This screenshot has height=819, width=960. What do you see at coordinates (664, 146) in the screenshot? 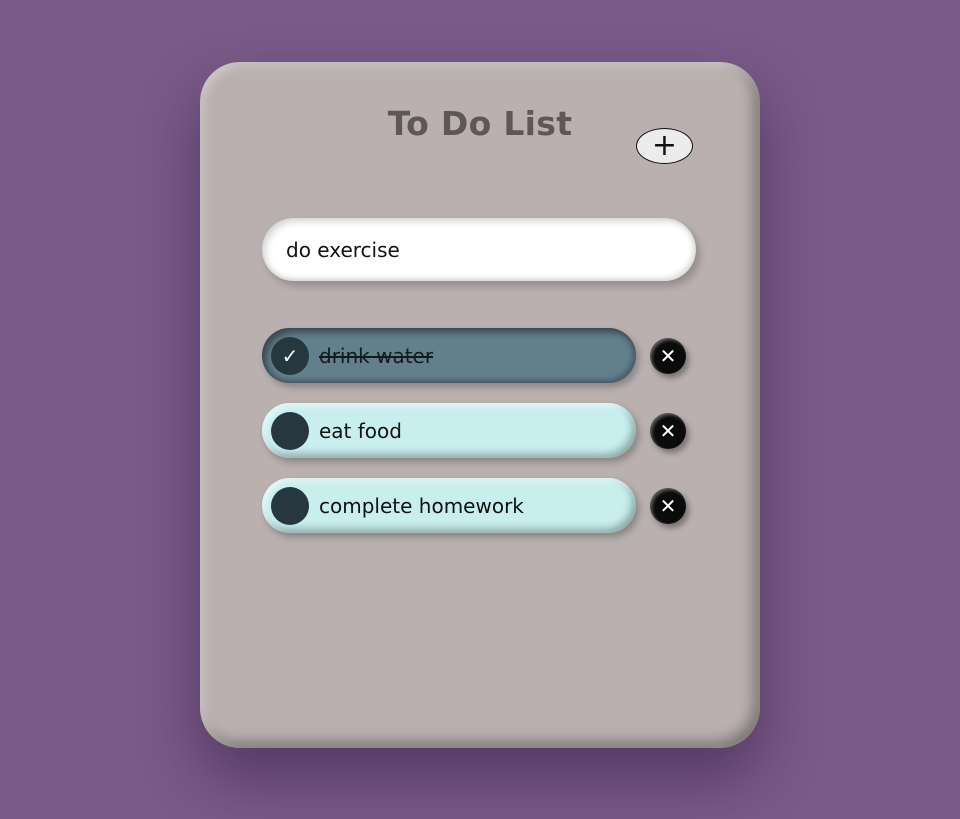
I see `add-task-button: +` at bounding box center [664, 146].